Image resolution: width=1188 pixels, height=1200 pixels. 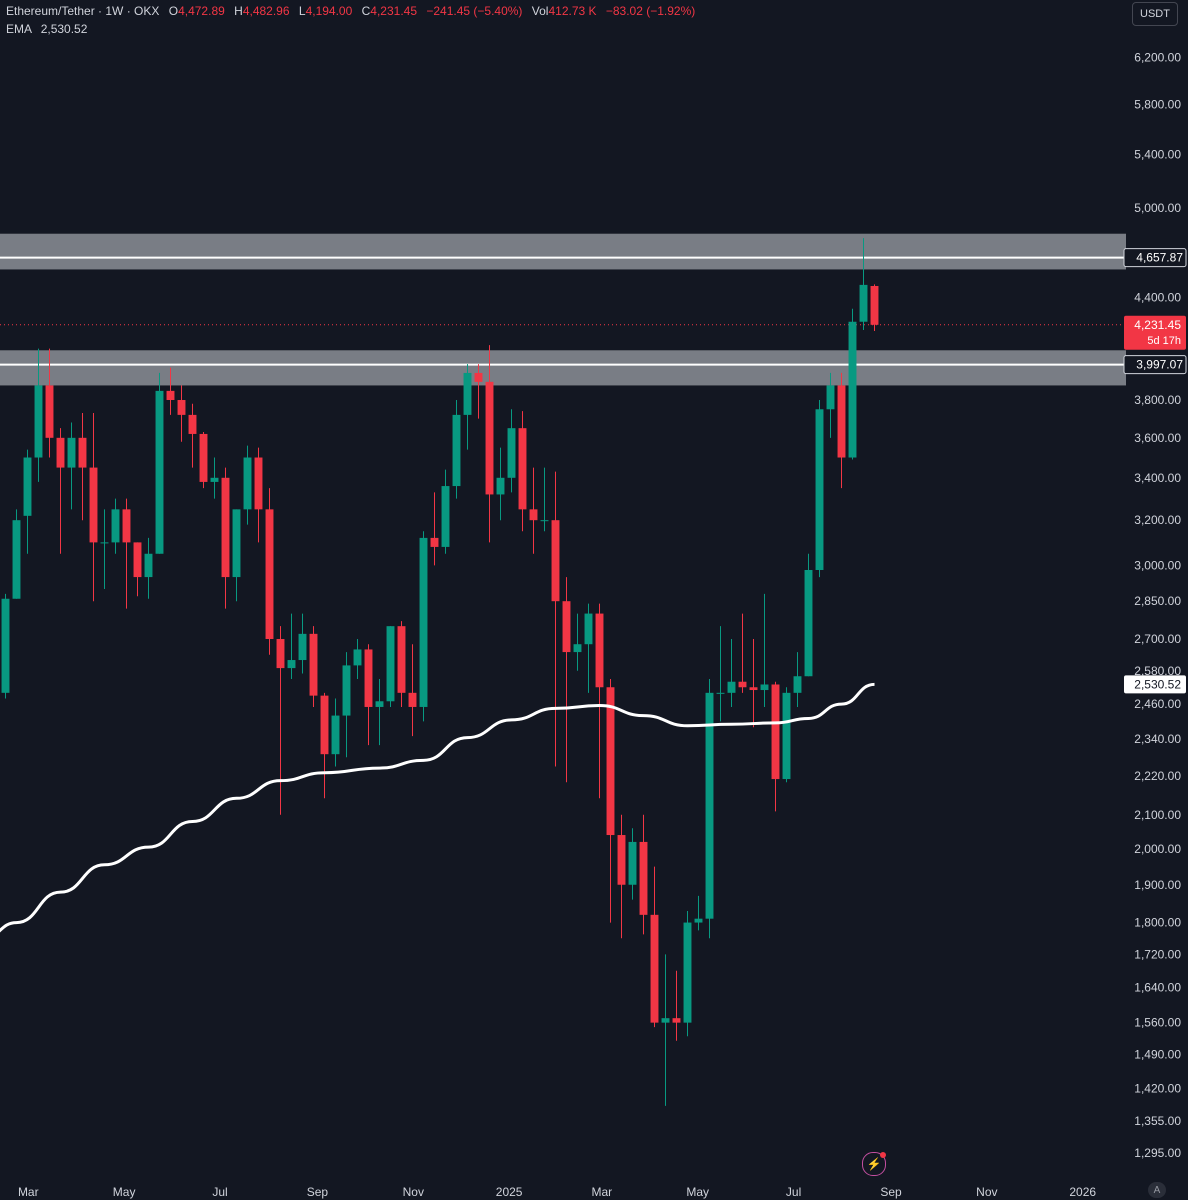 I want to click on price-tick-label: 1,420.00, so click(x=1157, y=1088).